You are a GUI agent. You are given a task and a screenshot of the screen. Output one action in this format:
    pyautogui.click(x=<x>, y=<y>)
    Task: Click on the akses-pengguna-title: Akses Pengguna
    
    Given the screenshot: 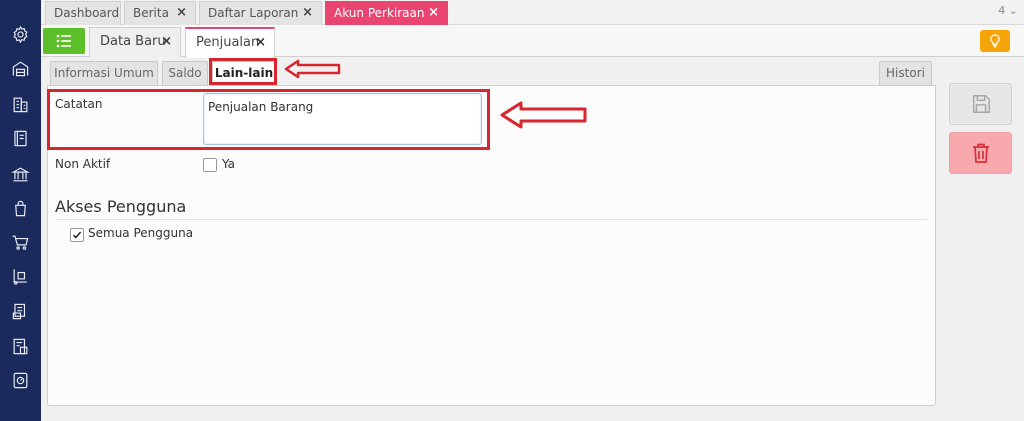 What is the action you would take?
    pyautogui.click(x=121, y=206)
    